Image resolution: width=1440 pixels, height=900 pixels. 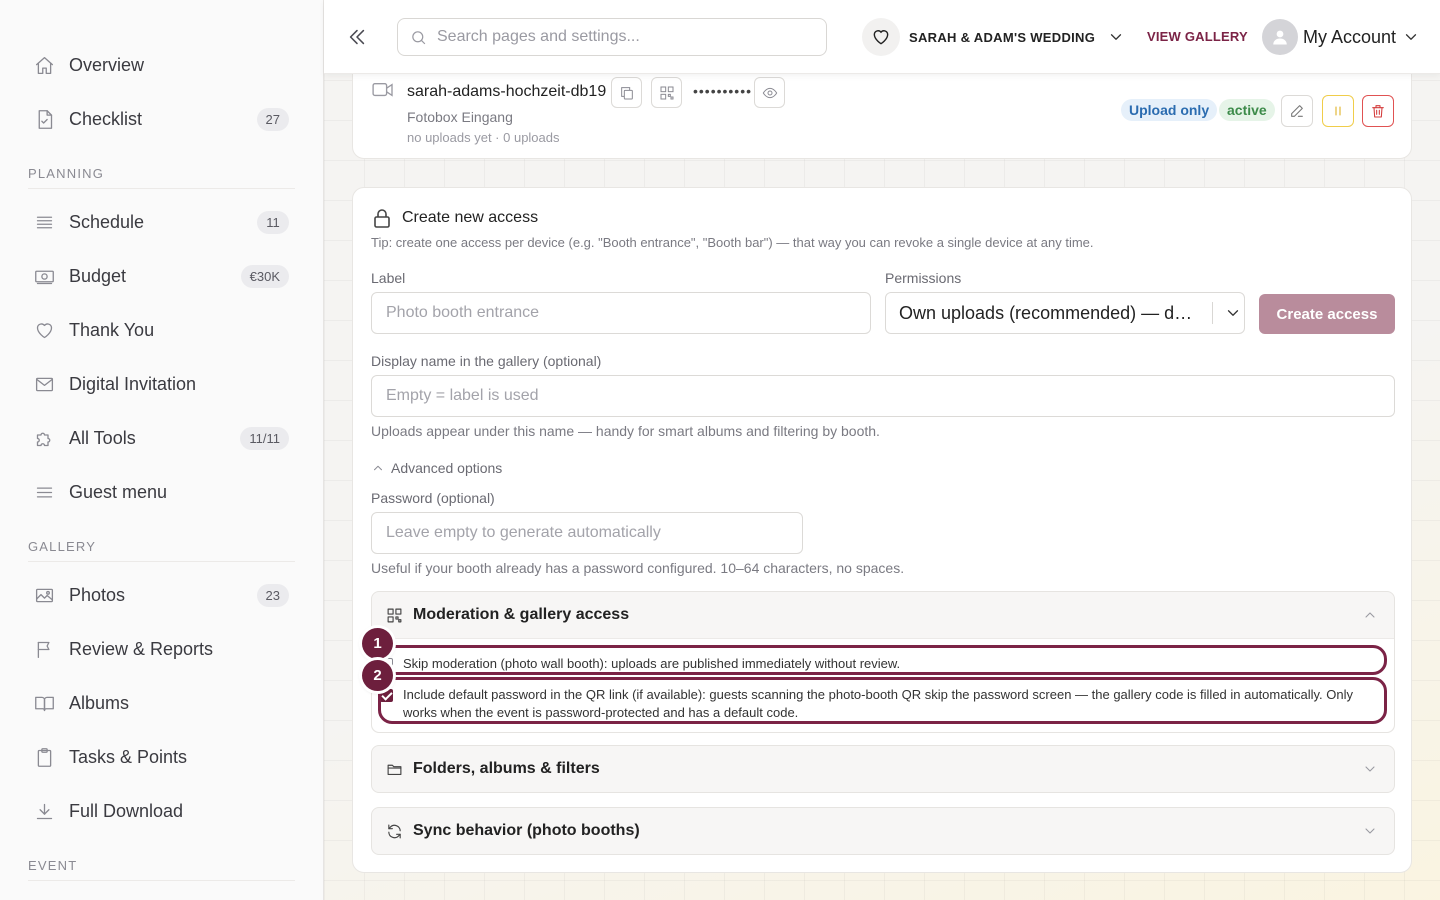 I want to click on device-upload-status: no uploads yet · 0 uploads, so click(x=483, y=137).